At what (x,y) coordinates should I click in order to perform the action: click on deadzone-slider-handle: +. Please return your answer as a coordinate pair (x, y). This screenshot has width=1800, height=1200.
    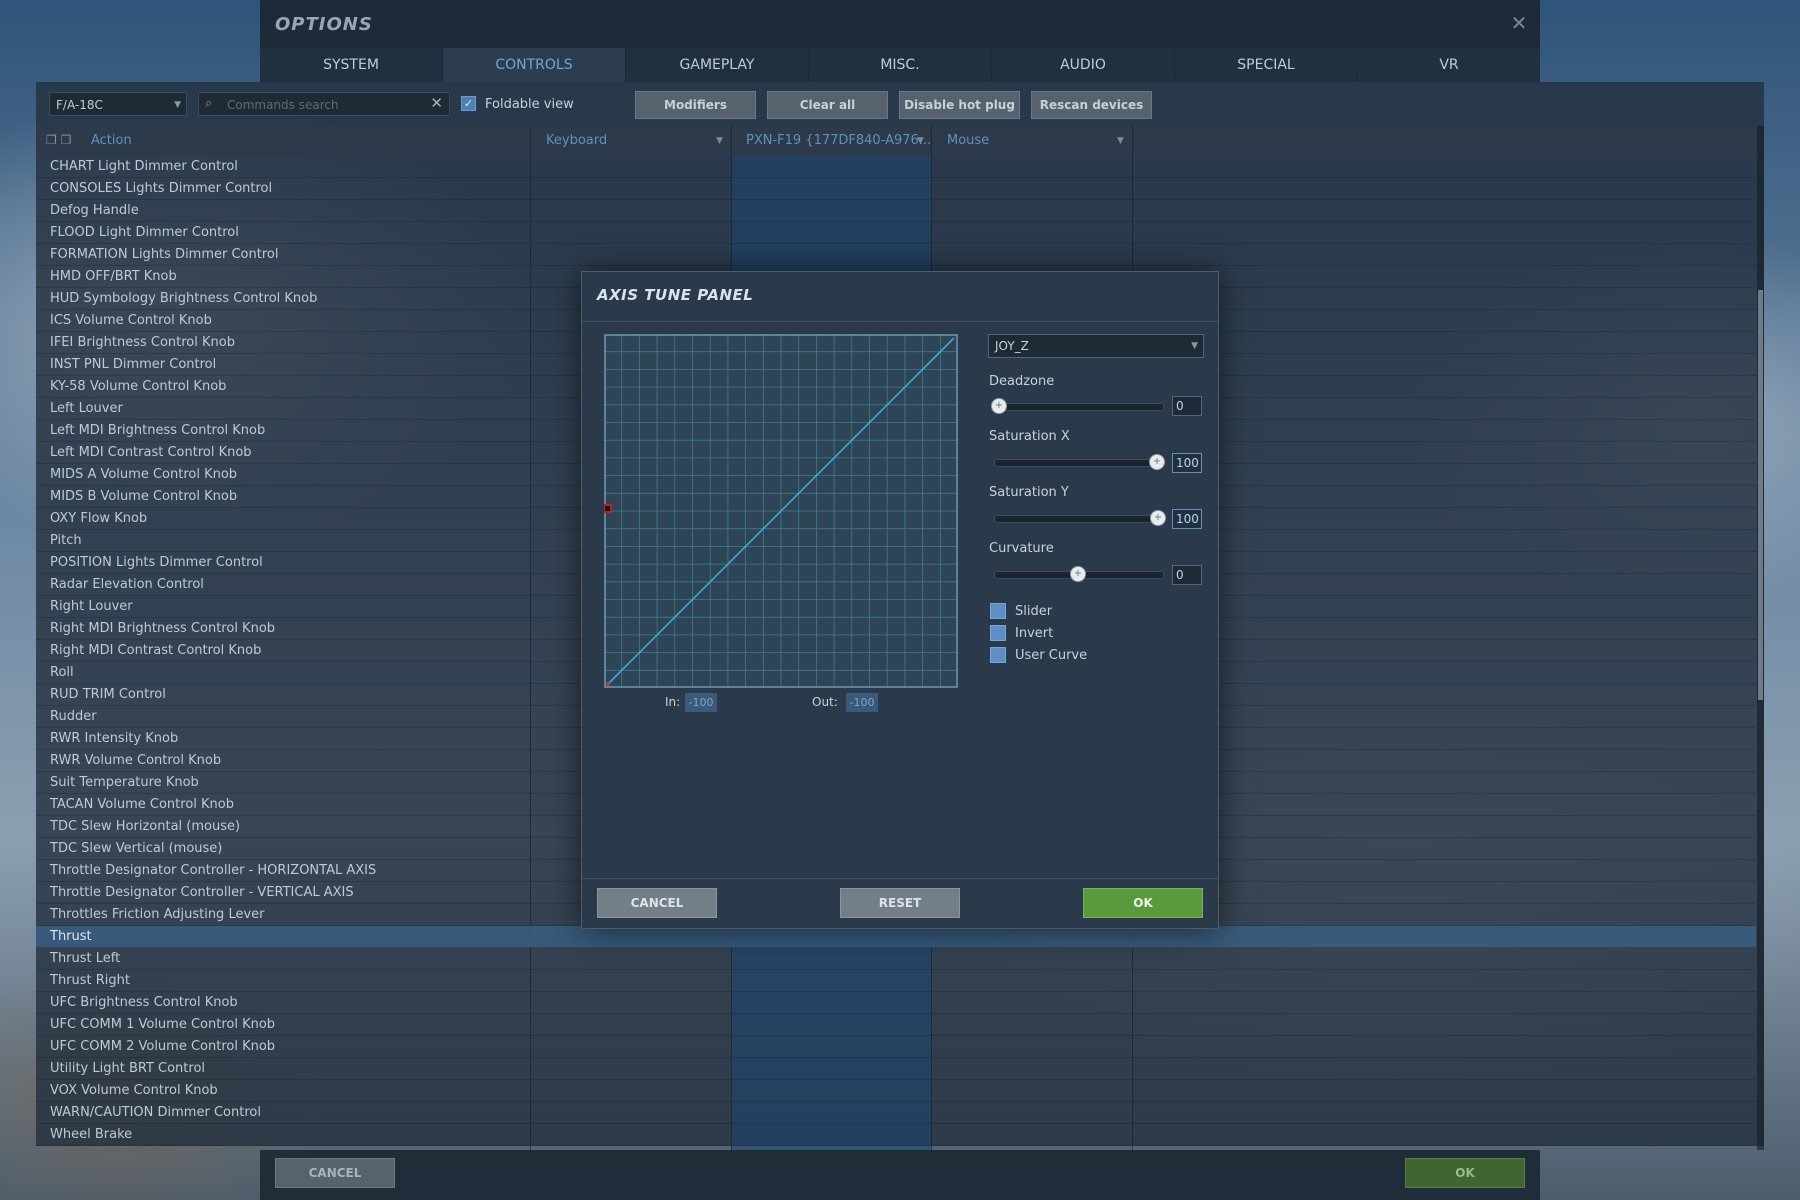
    Looking at the image, I should click on (999, 406).